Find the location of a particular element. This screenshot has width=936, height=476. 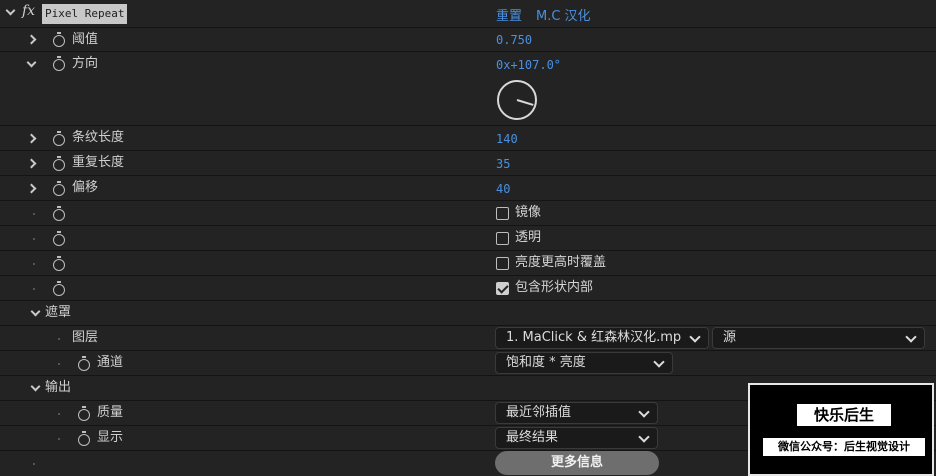

repeat-length-value: 35 is located at coordinates (503, 164).